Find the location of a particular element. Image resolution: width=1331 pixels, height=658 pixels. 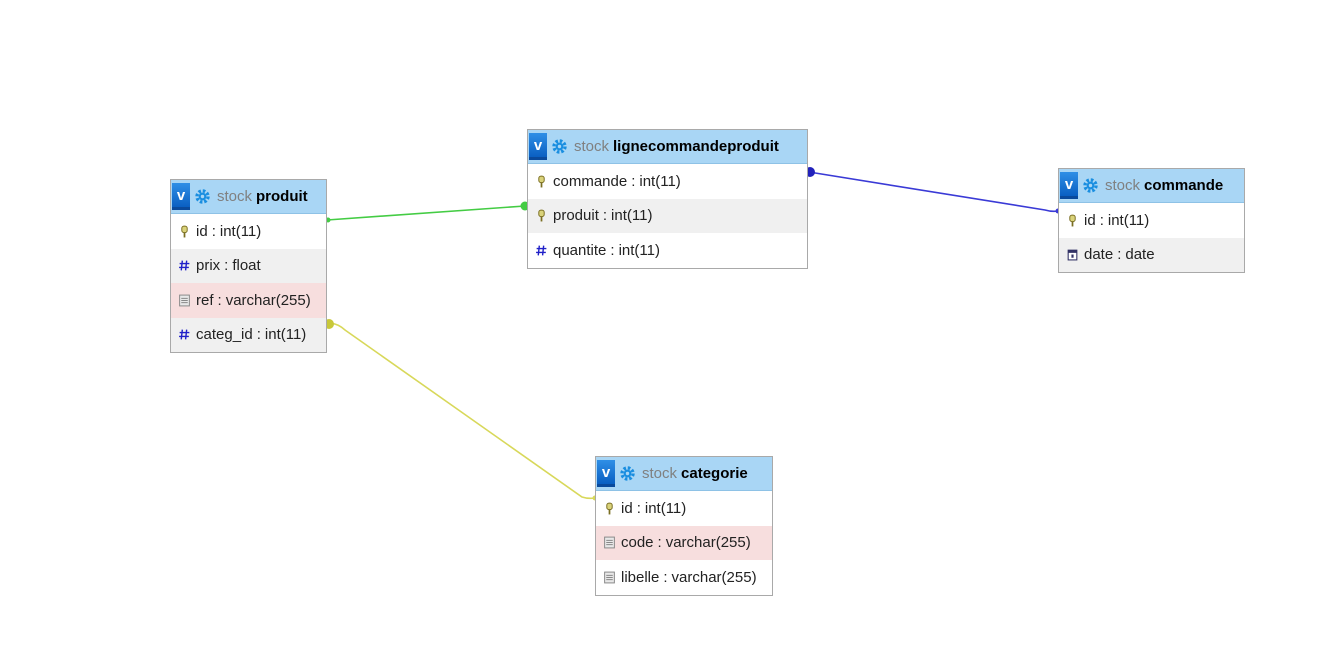

column-type: date is located at coordinates (1140, 255).